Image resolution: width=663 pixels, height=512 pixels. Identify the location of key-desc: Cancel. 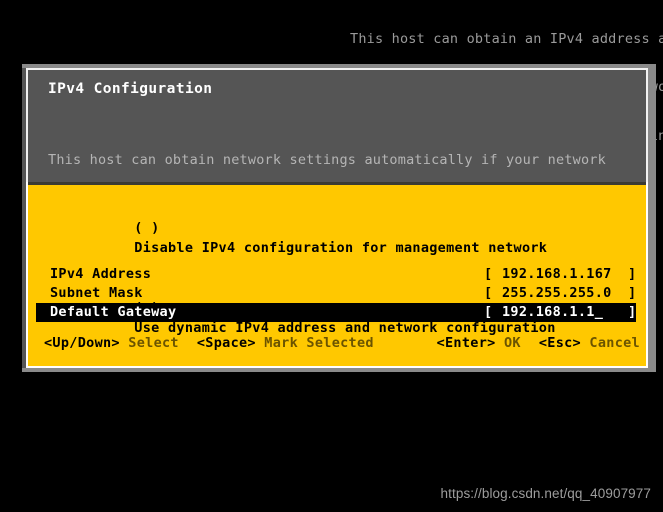
(614, 343).